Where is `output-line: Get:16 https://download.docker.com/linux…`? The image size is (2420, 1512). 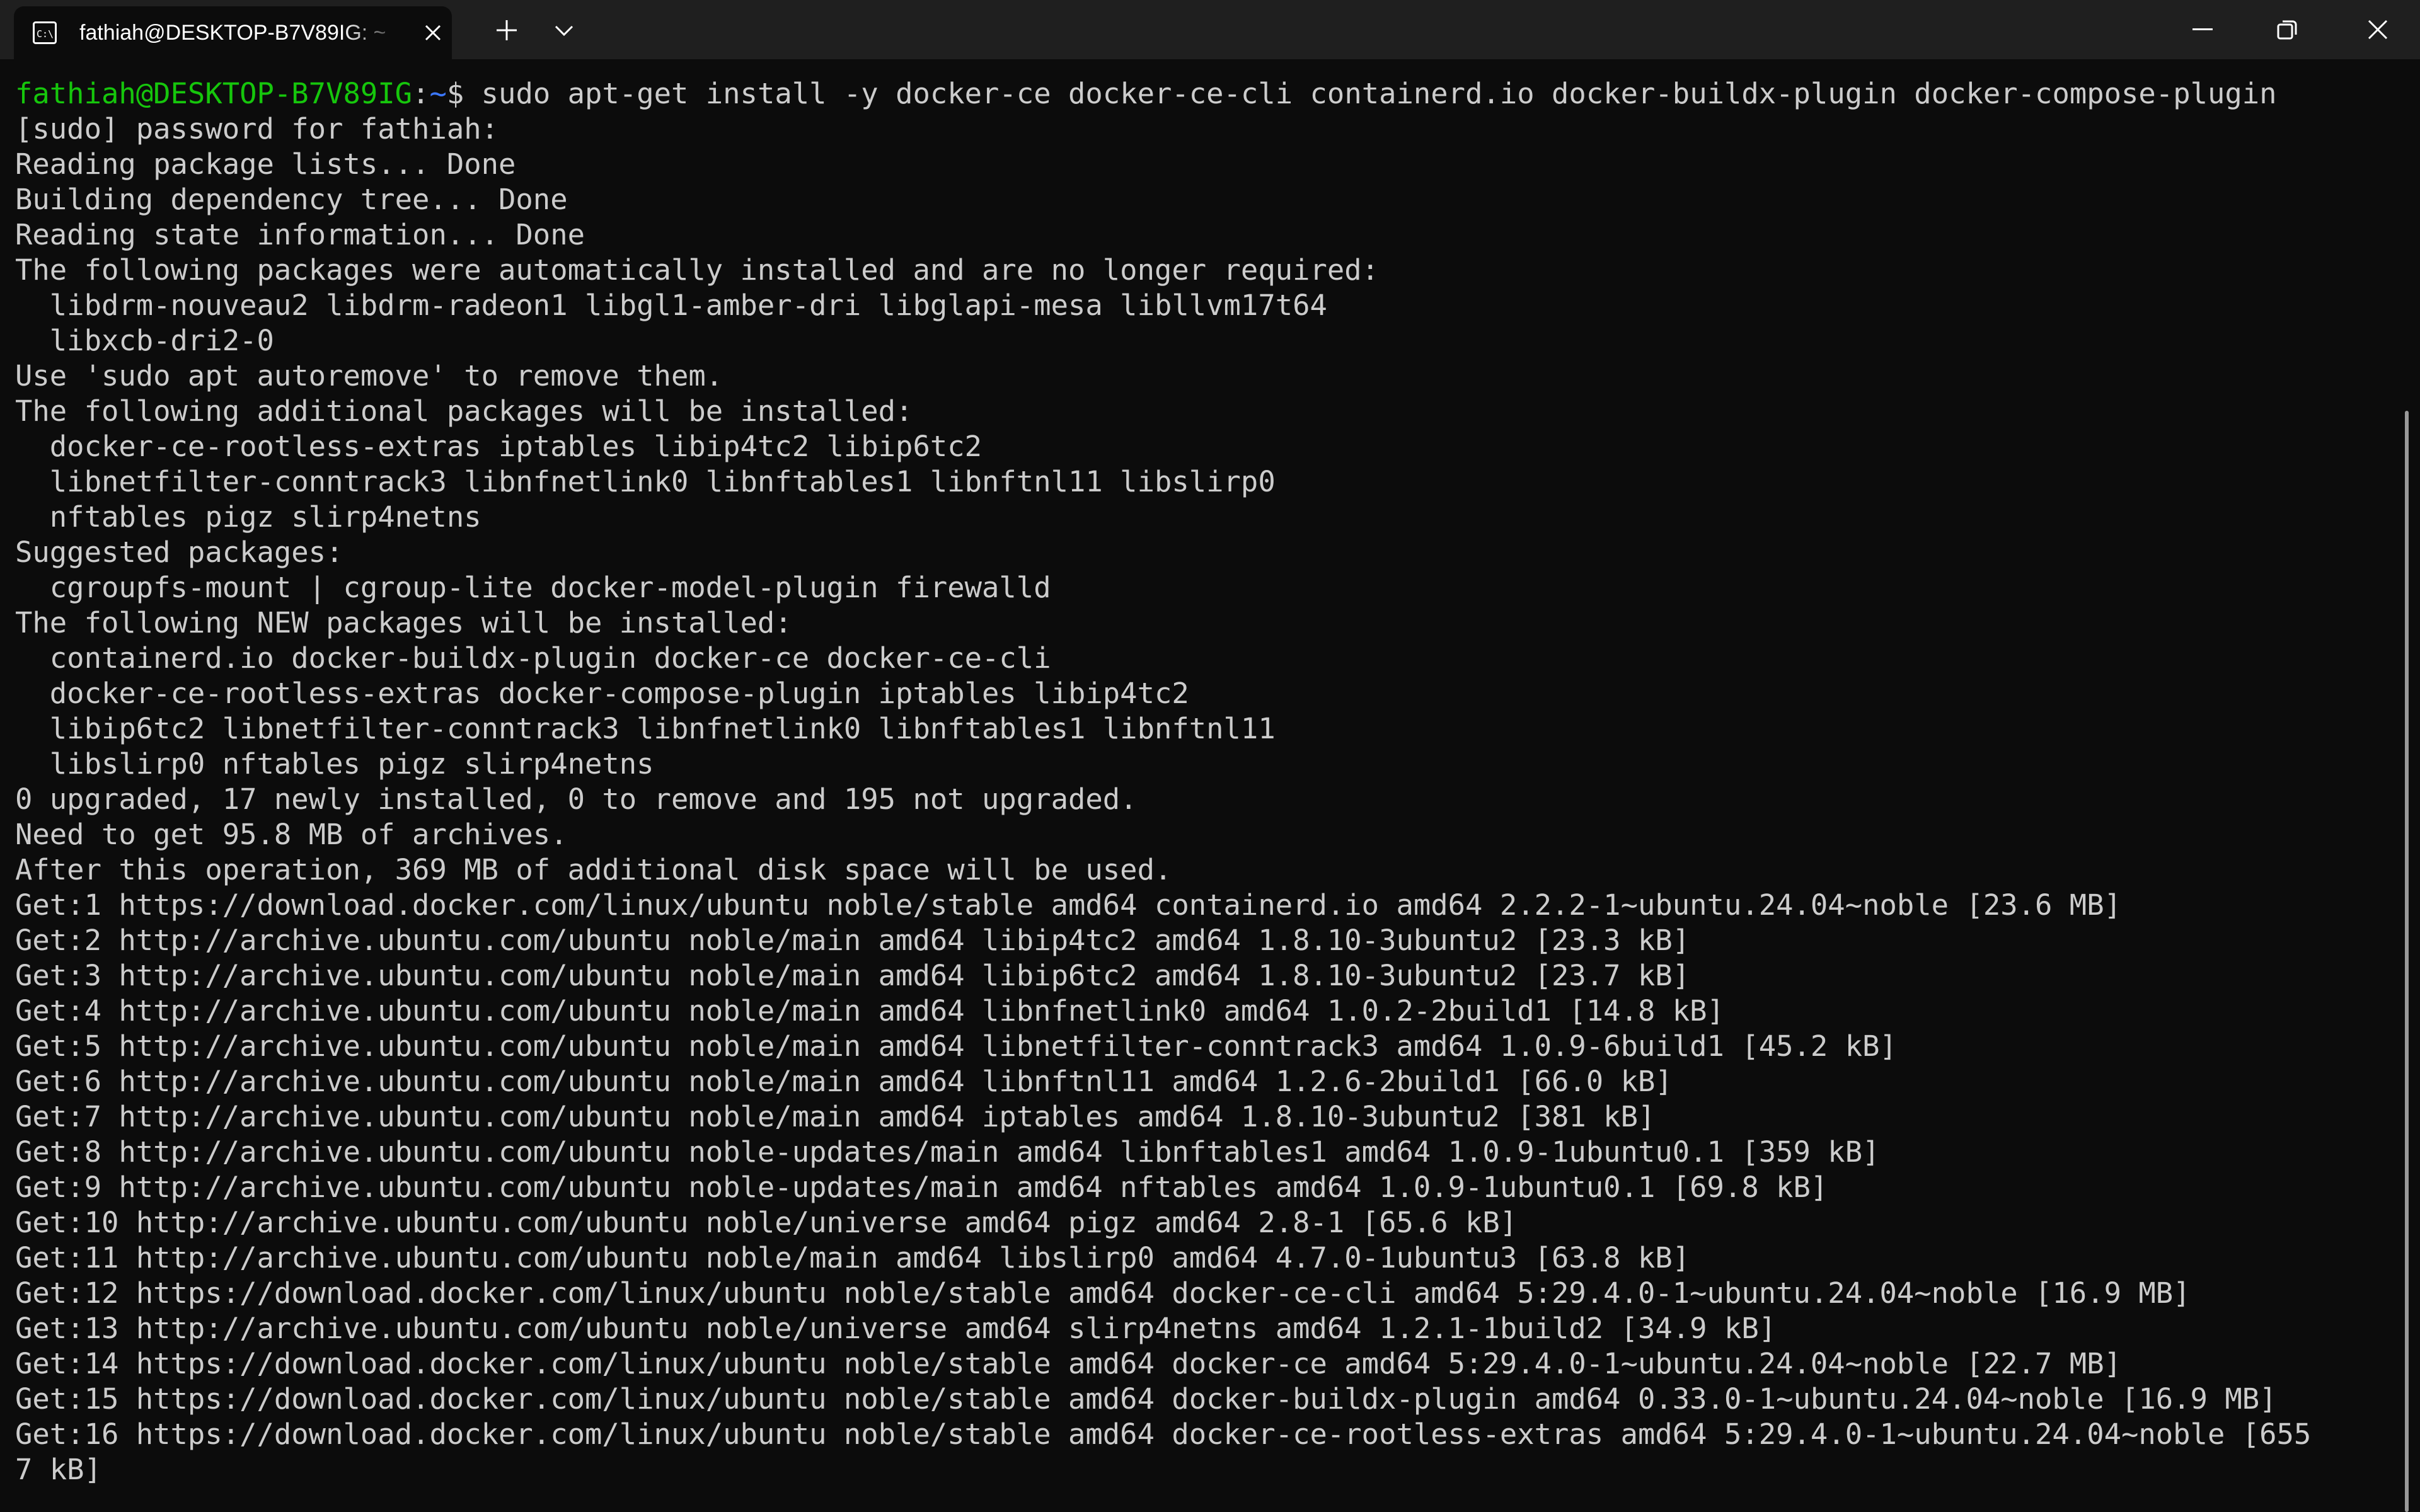
output-line: Get:16 https://download.docker.com/linux… is located at coordinates (1163, 1434).